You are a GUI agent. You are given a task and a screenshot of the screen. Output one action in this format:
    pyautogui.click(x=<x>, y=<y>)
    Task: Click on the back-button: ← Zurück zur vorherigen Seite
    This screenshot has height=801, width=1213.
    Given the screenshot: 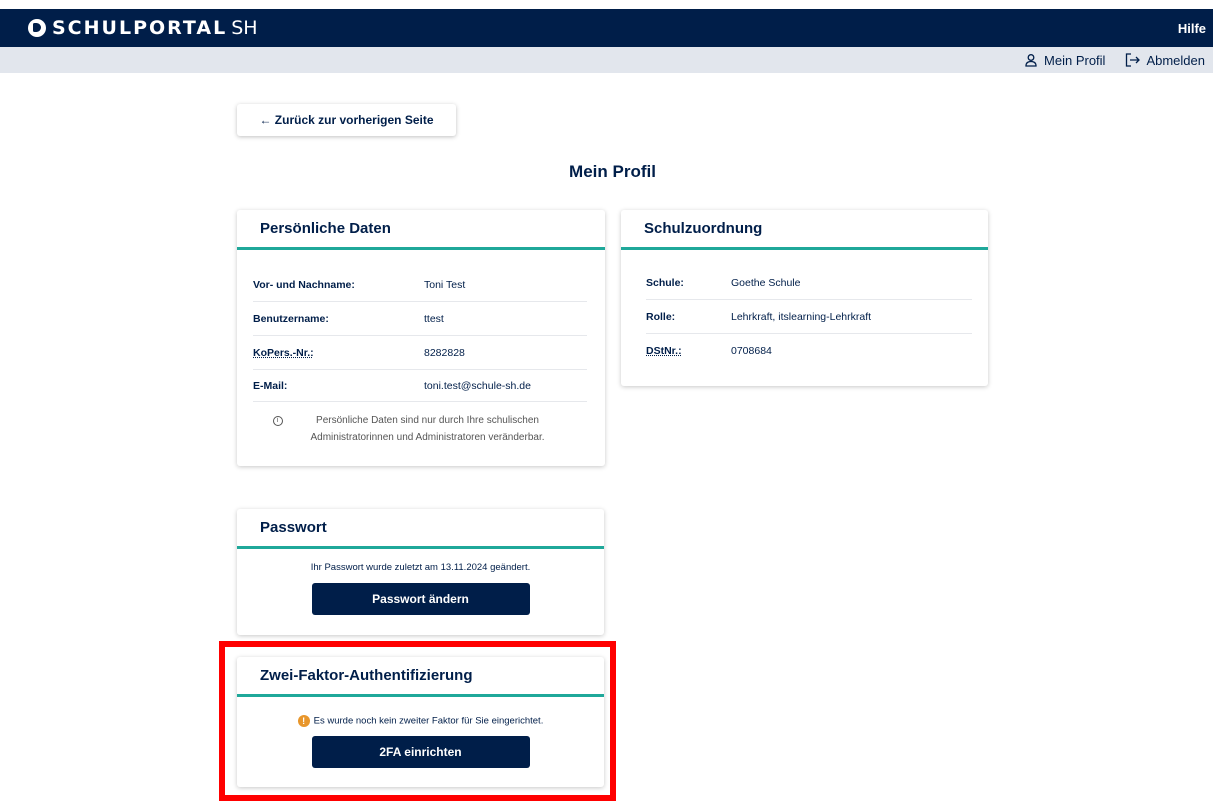 What is the action you would take?
    pyautogui.click(x=346, y=120)
    